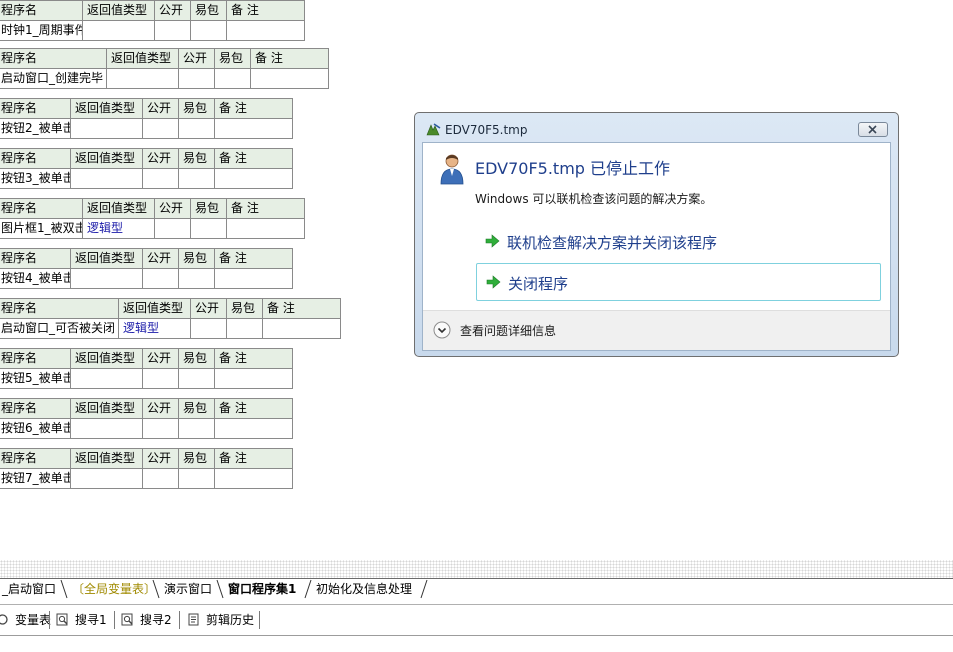 This screenshot has height=652, width=953. What do you see at coordinates (476, 620) in the screenshot?
I see `bottom-toolbar: 变量表 搜寻1 搜寻2 剪辑历史` at bounding box center [476, 620].